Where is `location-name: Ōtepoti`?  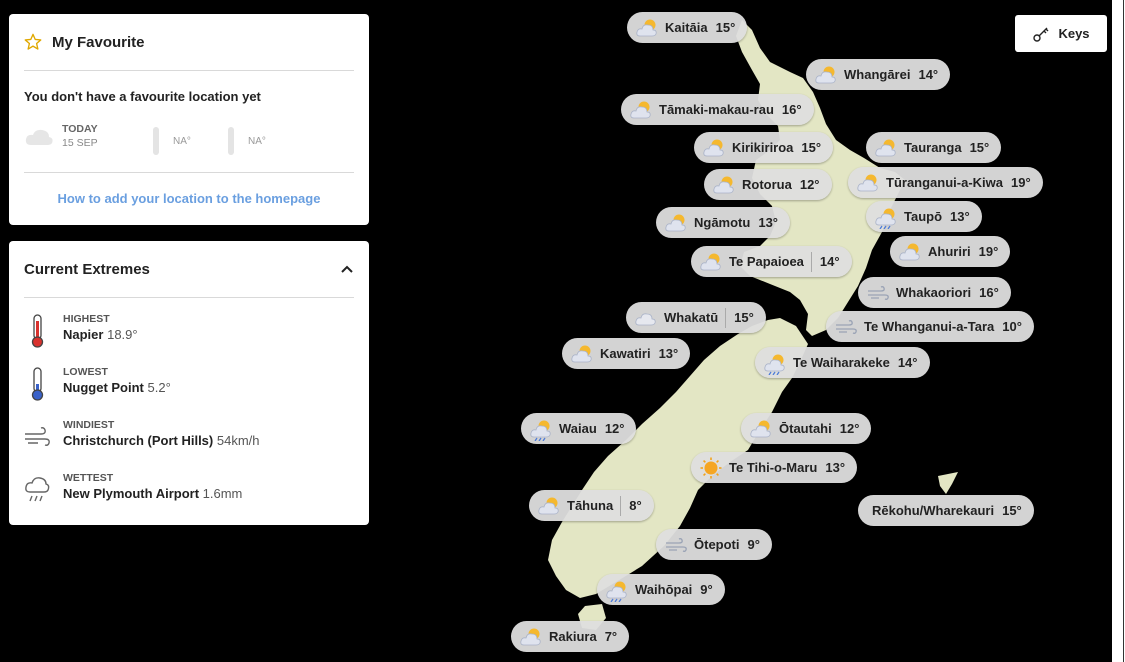 location-name: Ōtepoti is located at coordinates (717, 544).